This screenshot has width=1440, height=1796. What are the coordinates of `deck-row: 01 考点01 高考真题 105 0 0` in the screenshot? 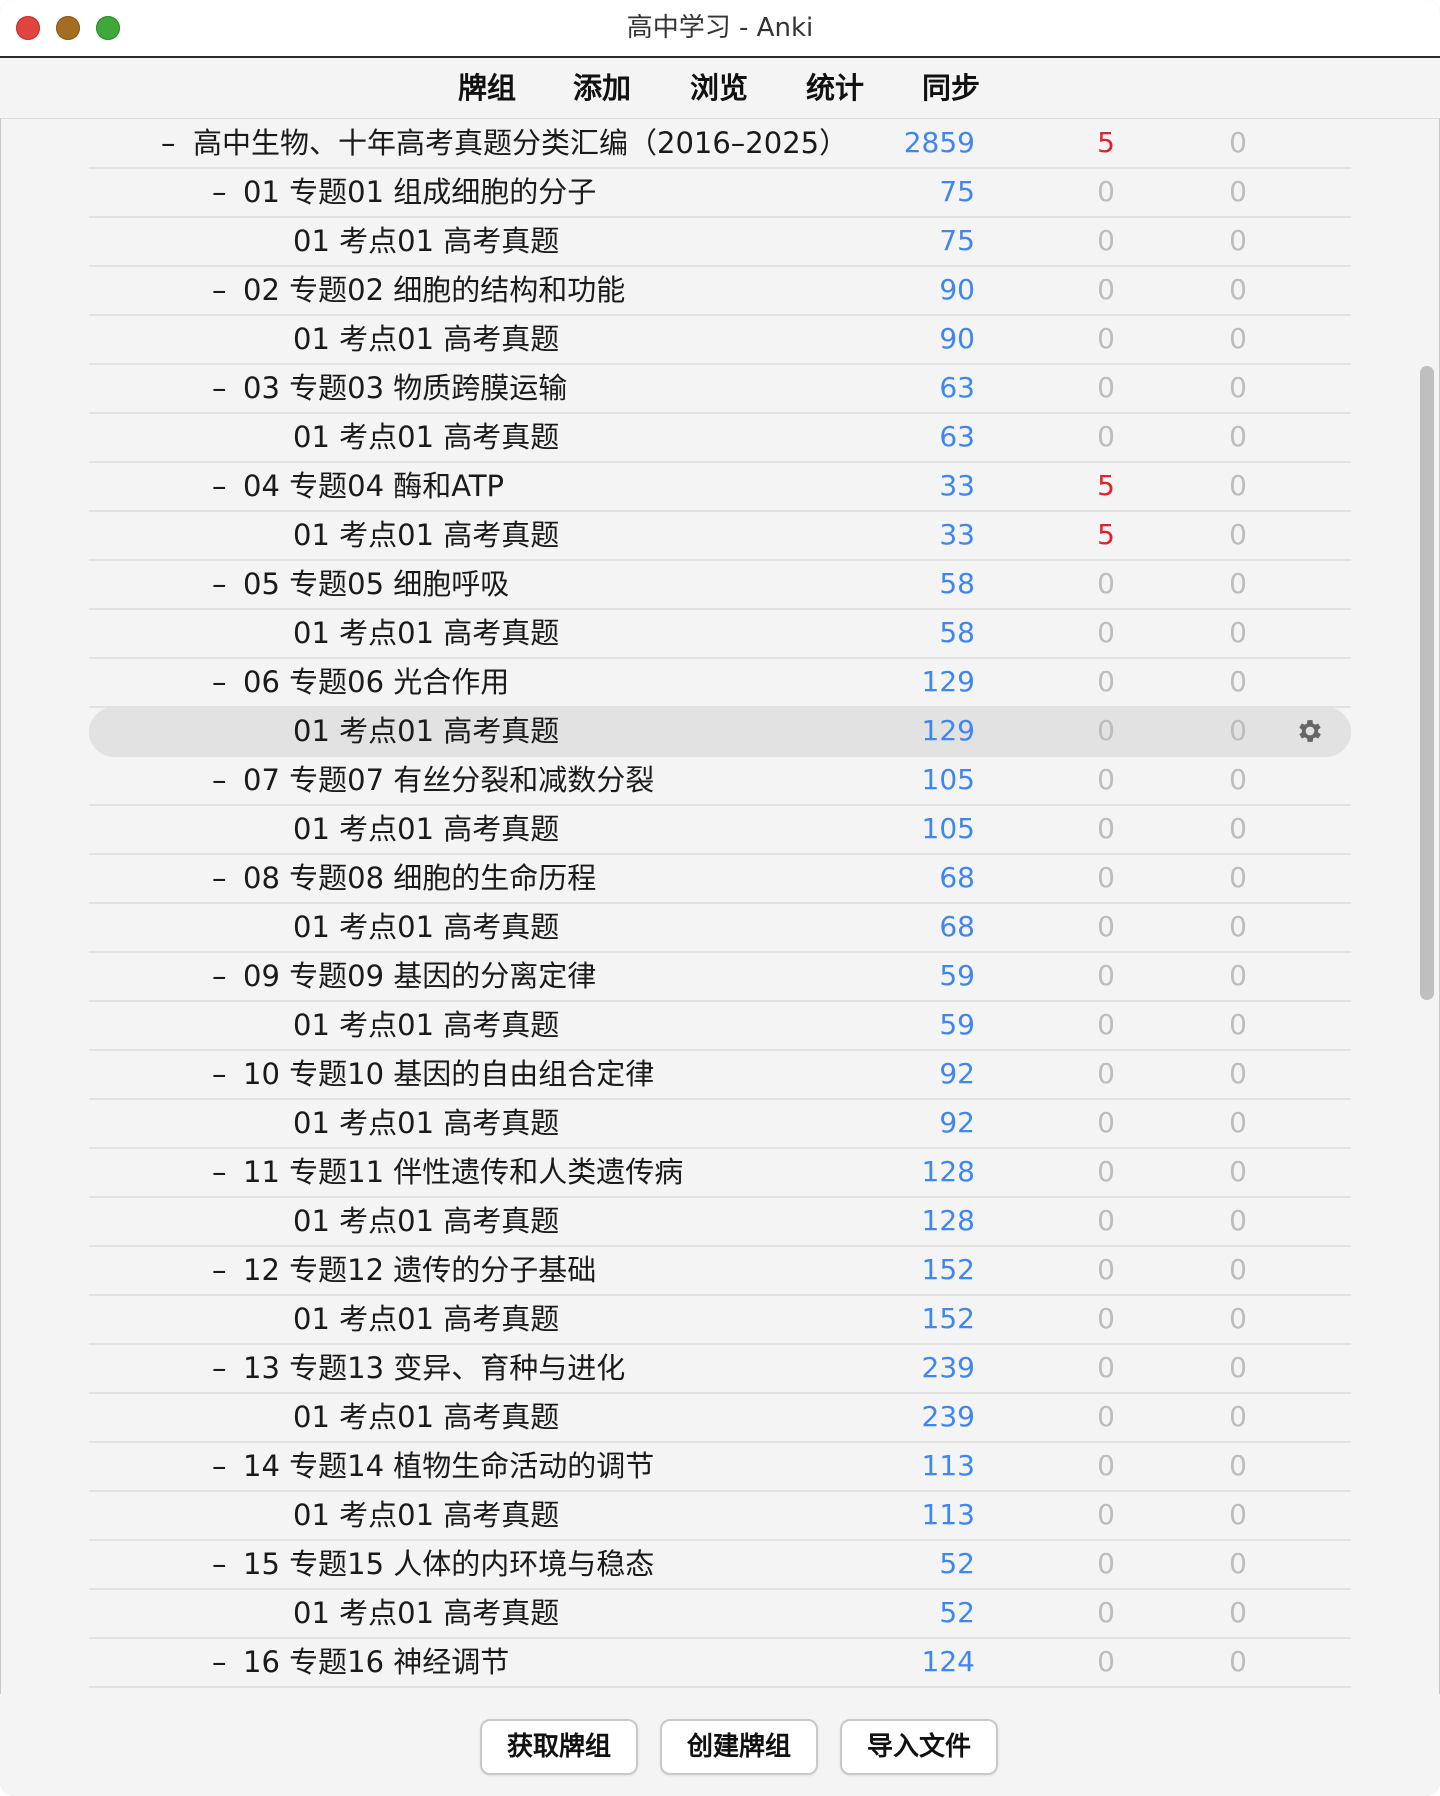 It's located at (720, 830).